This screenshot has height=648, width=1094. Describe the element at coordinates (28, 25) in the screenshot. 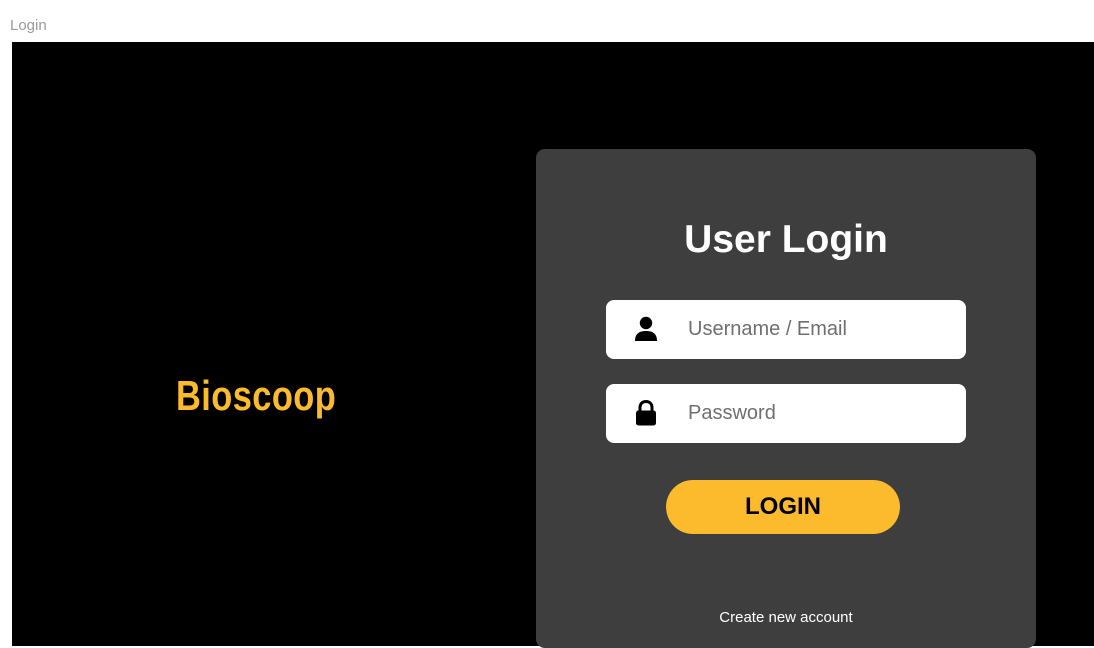

I see `frame-label: Login` at that location.